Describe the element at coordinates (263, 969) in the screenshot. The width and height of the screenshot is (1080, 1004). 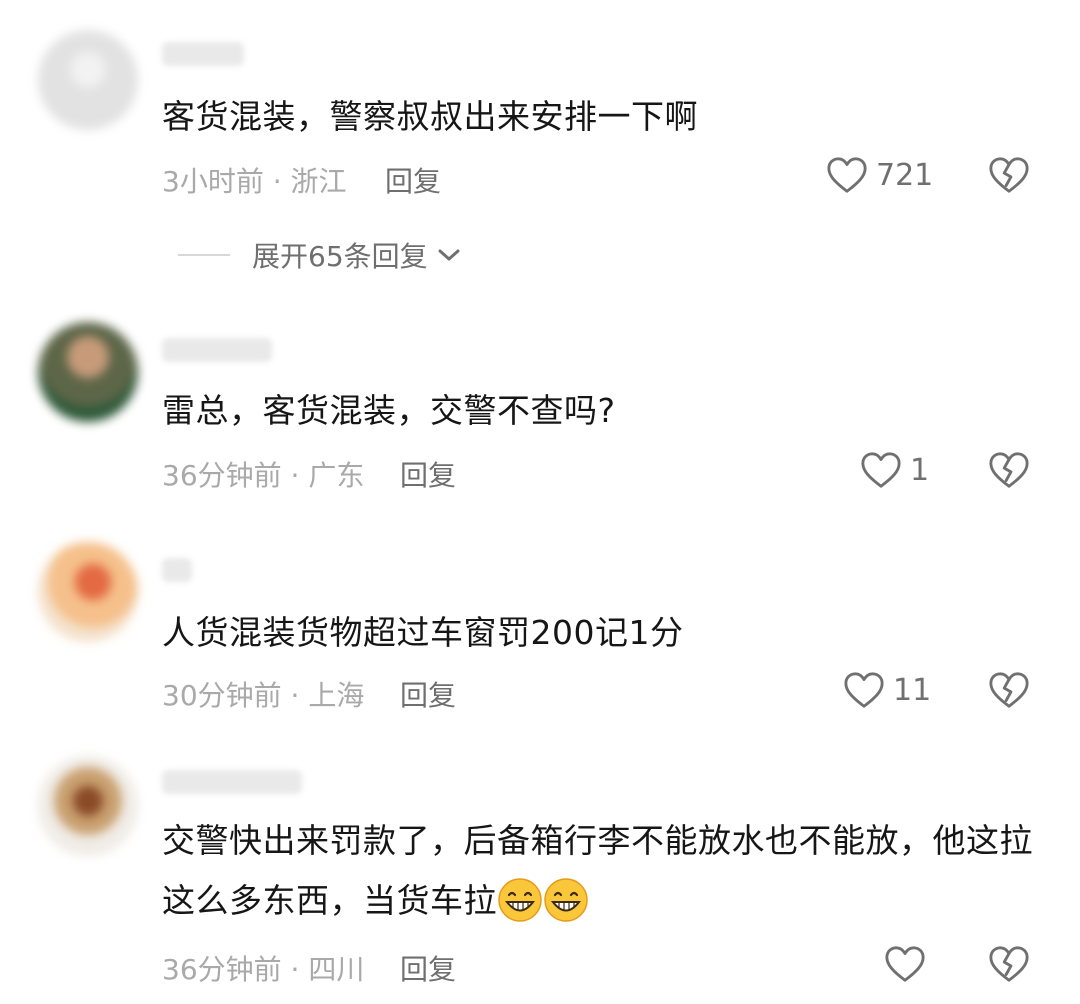
I see `comment-meta: 36分钟前 · 四川` at that location.